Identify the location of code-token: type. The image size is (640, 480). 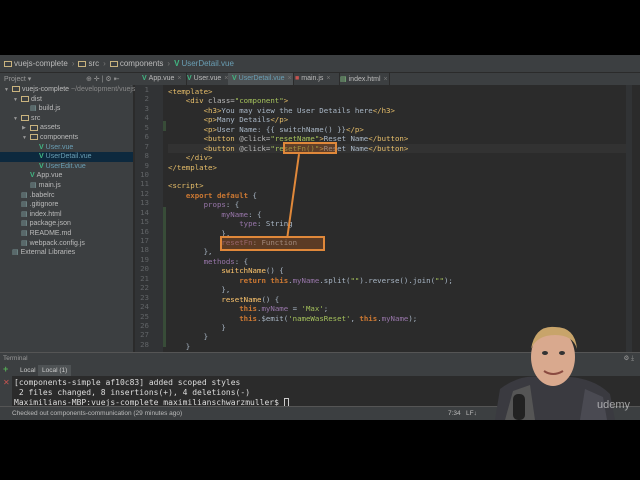
(248, 224).